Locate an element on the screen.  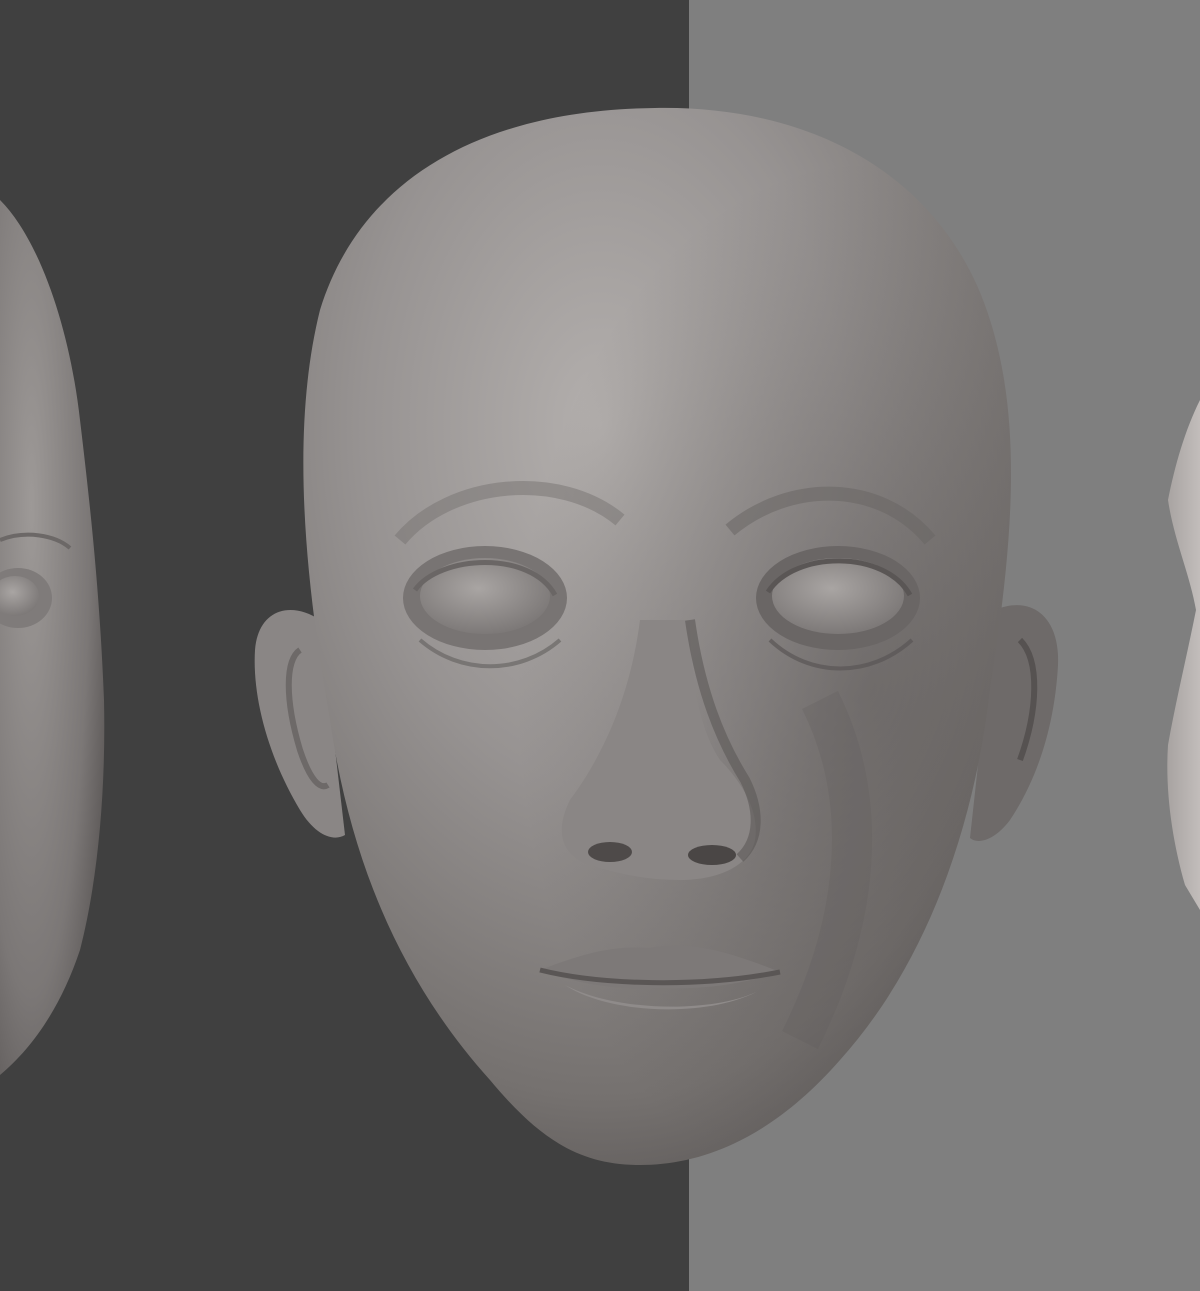
left-nostril is located at coordinates (610, 852).